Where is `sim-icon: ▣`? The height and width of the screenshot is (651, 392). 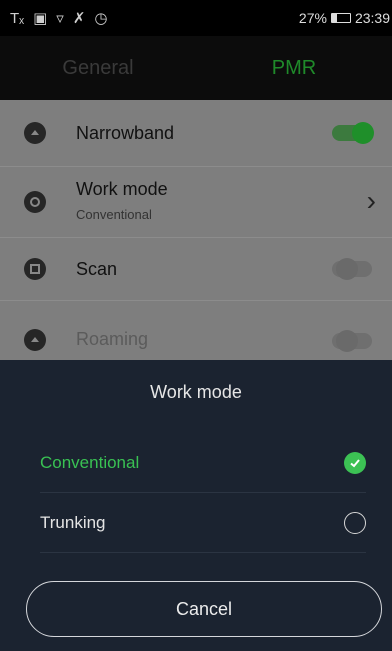 sim-icon: ▣ is located at coordinates (40, 18).